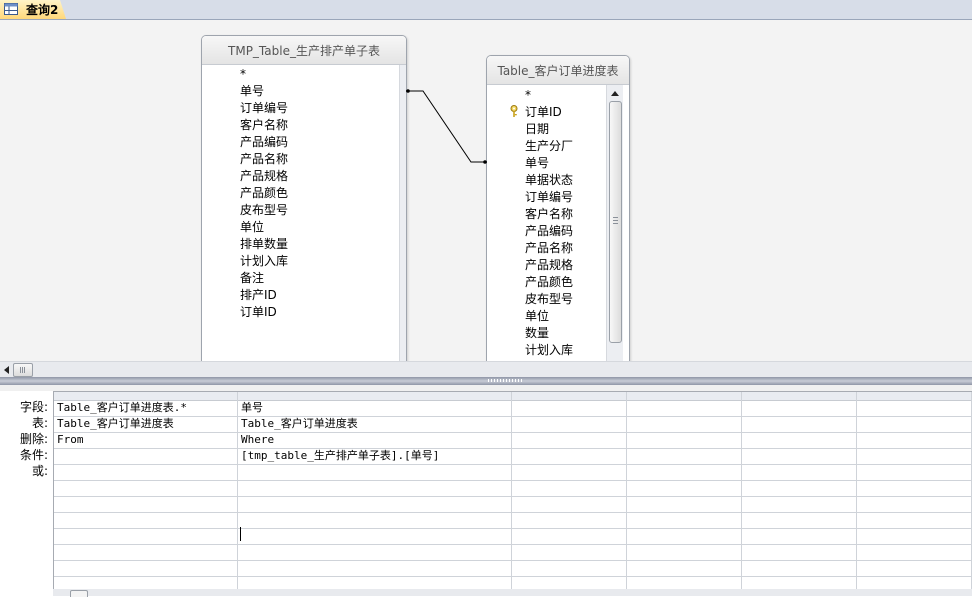  Describe the element at coordinates (512, 593) in the screenshot. I see `grid-horizontal-scrollbar` at that location.